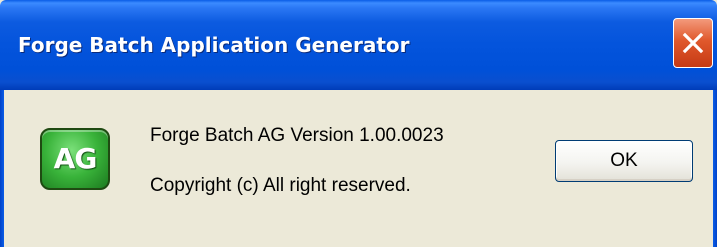 This screenshot has width=717, height=247. I want to click on window-border-left, so click(2, 168).